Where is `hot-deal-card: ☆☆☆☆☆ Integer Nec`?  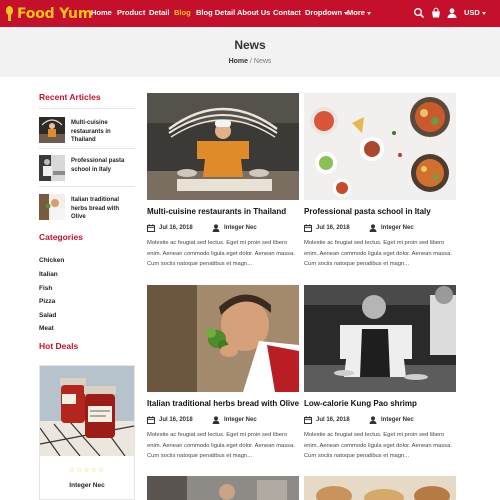 hot-deal-card: ☆☆☆☆☆ Integer Nec is located at coordinates (87, 432).